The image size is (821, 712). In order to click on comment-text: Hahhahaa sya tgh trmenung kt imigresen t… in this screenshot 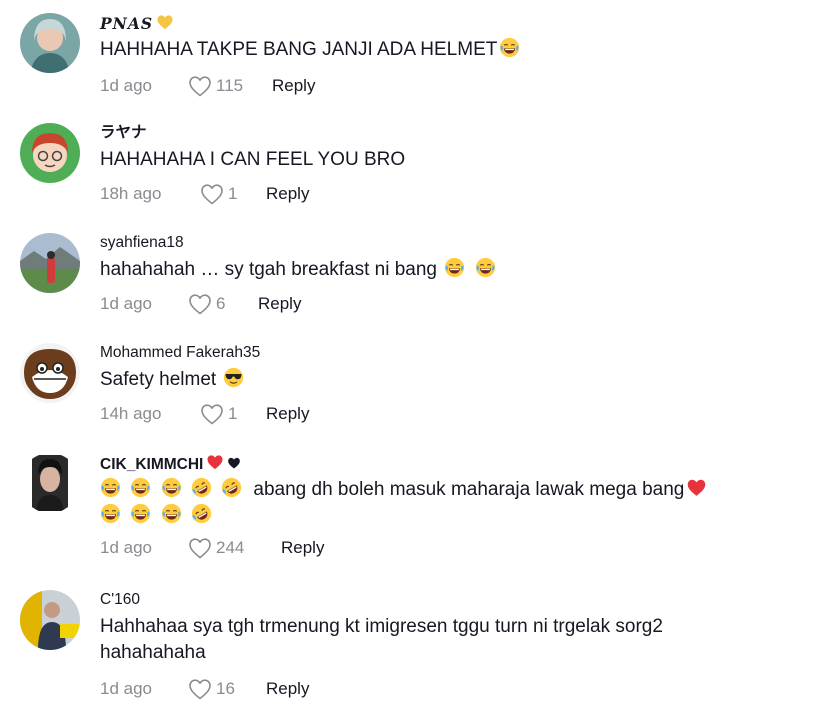, I will do `click(381, 639)`.